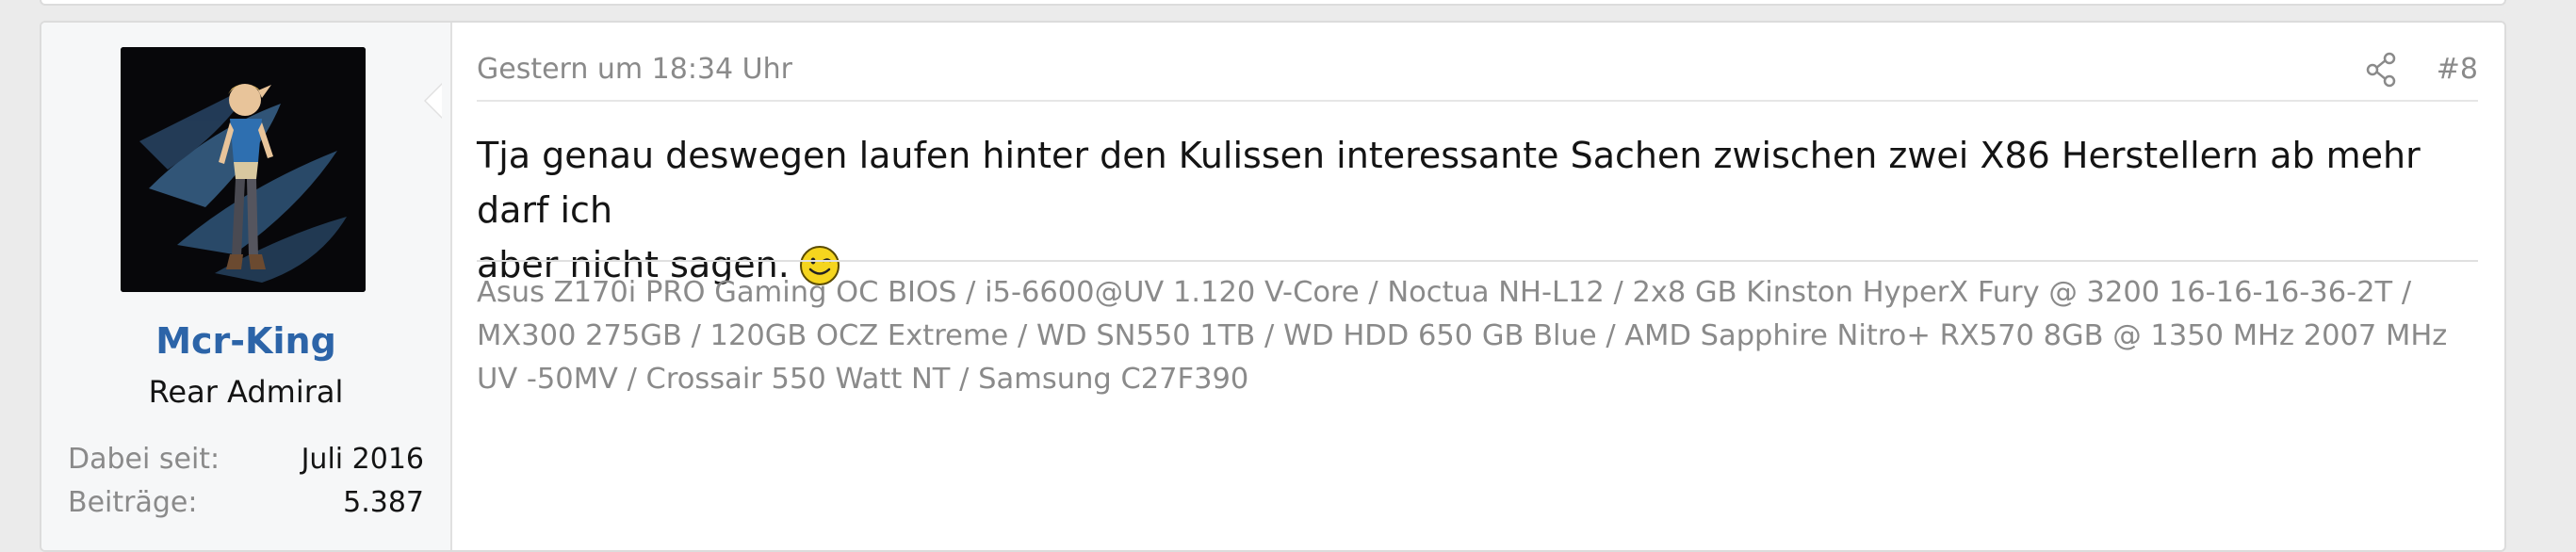 Image resolution: width=2576 pixels, height=552 pixels. What do you see at coordinates (434, 101) in the screenshot?
I see `speech-arrow` at bounding box center [434, 101].